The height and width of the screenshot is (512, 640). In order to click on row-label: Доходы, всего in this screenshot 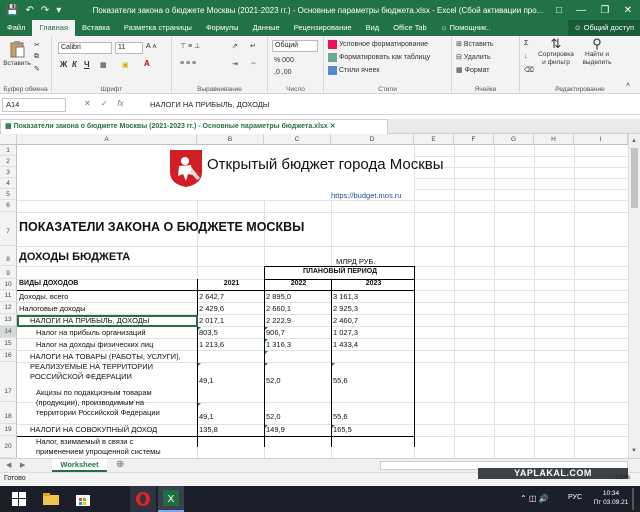, I will do `click(42, 296)`.